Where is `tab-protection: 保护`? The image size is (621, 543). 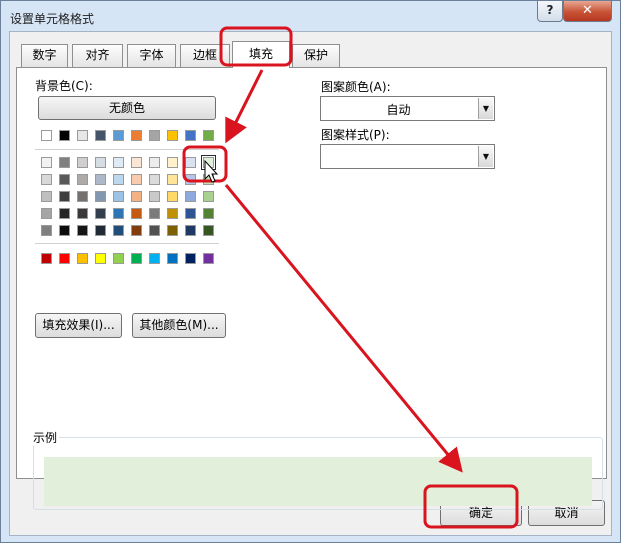
tab-protection: 保护 is located at coordinates (316, 55).